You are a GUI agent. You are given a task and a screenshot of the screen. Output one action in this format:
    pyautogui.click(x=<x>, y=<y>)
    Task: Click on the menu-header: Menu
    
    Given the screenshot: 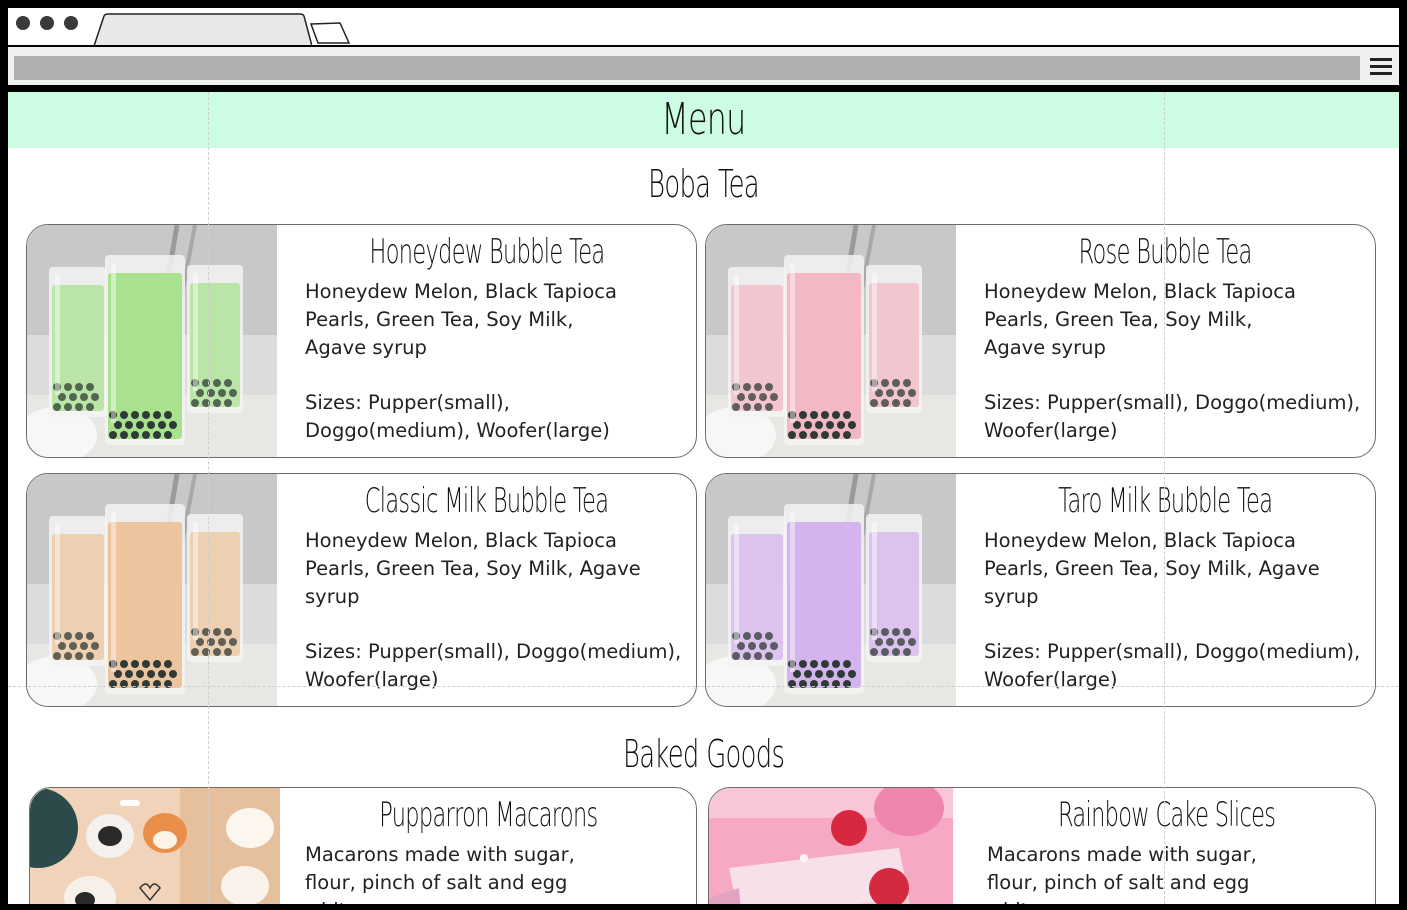 What is the action you would take?
    pyautogui.click(x=703, y=120)
    